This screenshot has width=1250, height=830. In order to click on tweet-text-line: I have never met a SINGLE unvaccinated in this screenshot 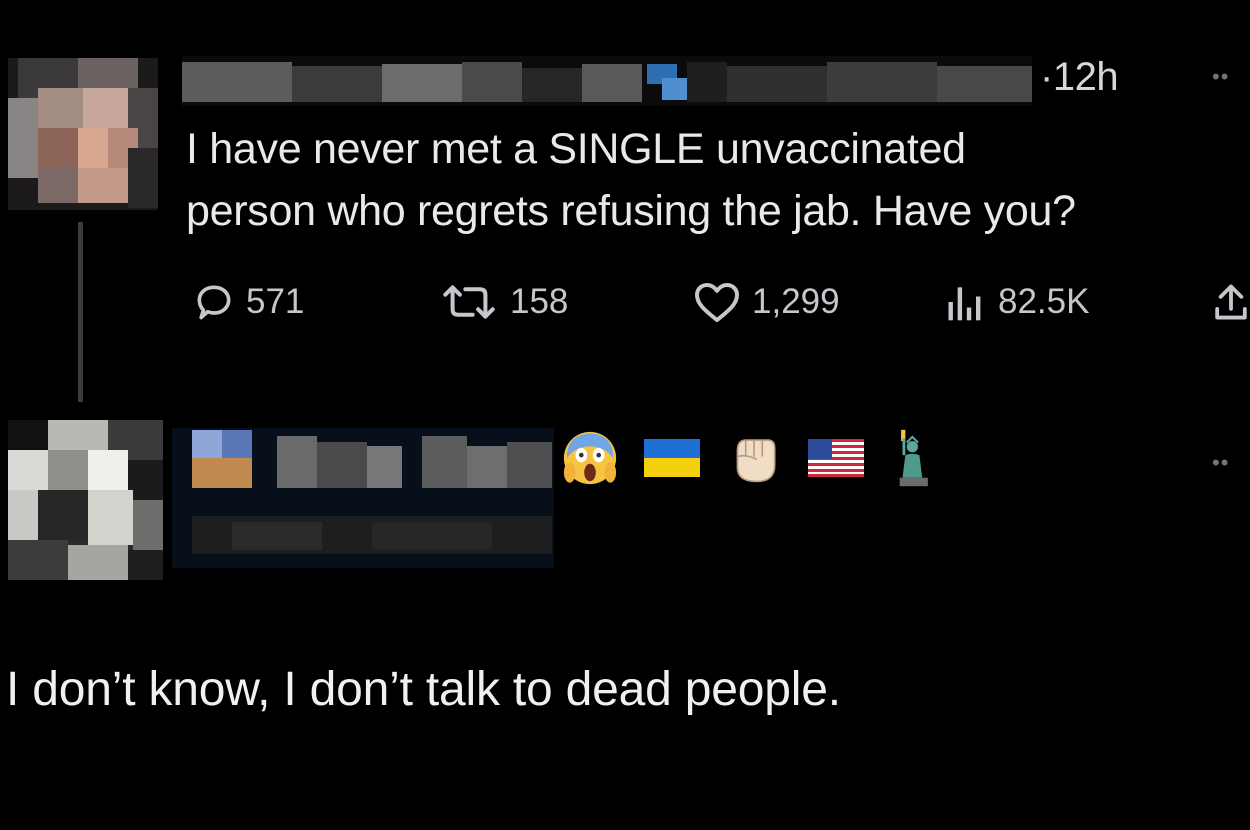, I will do `click(576, 149)`.